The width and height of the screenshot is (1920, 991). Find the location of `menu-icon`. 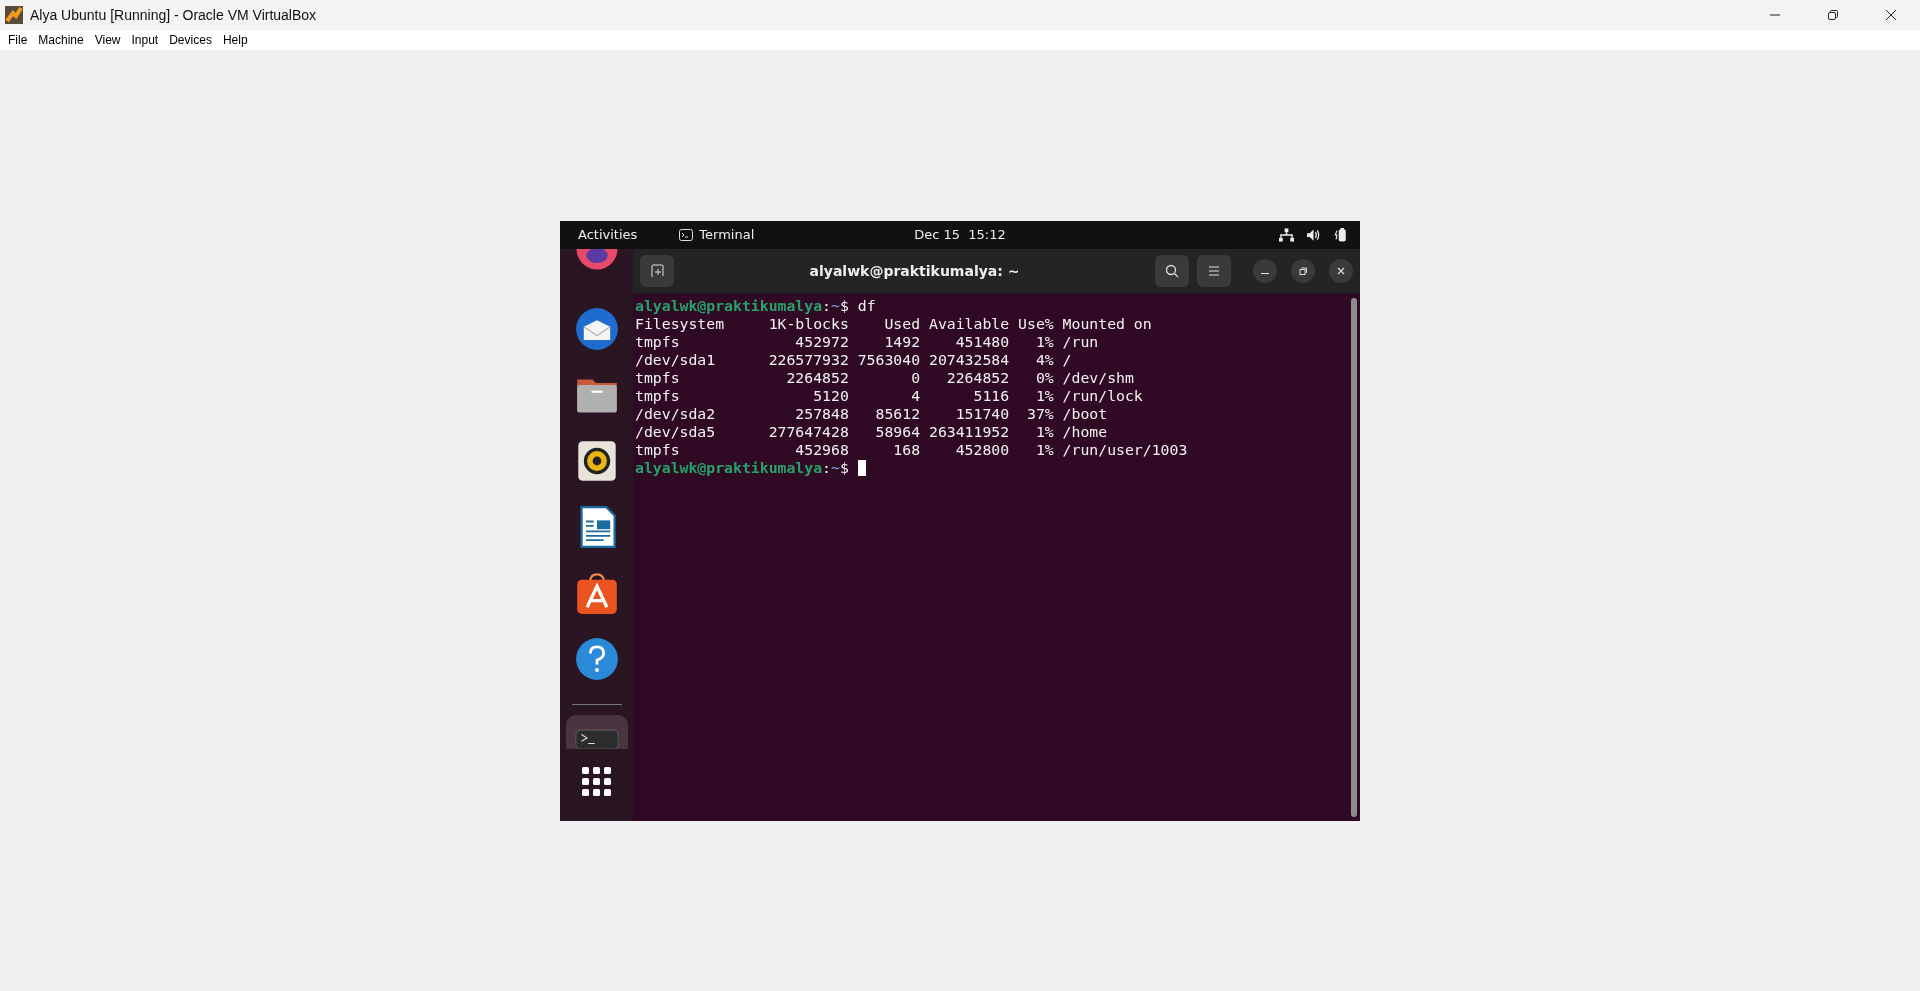

menu-icon is located at coordinates (1214, 270).